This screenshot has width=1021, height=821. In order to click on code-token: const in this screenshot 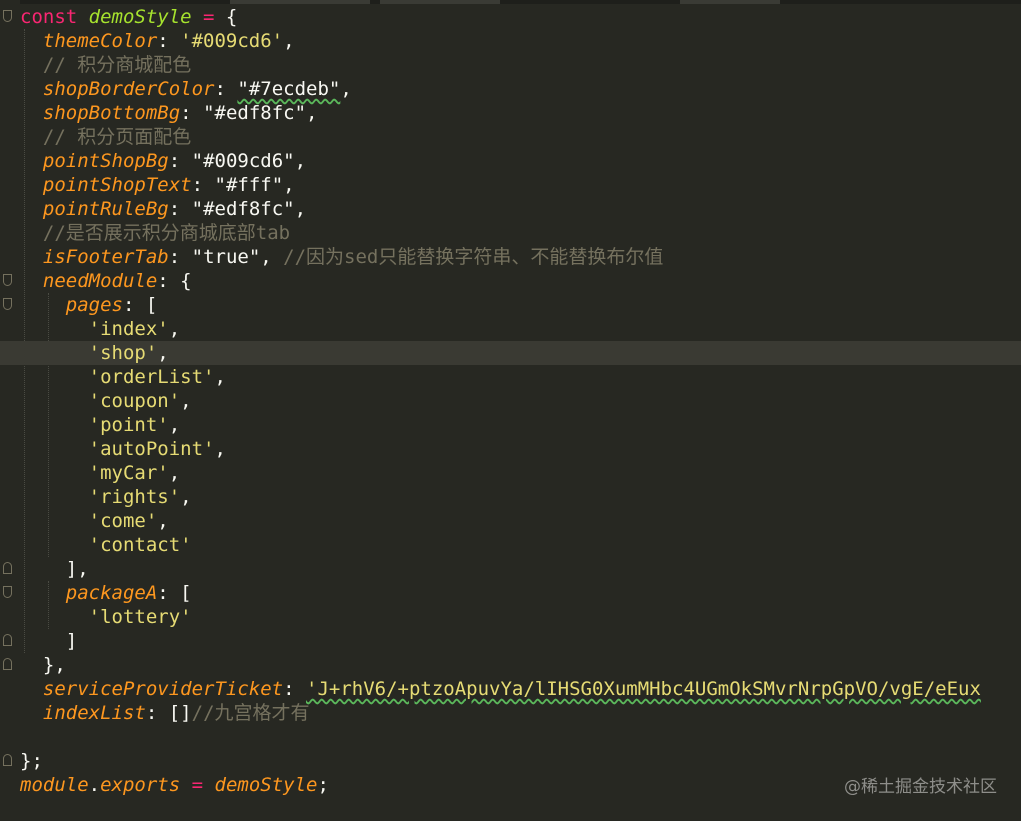, I will do `click(54, 17)`.